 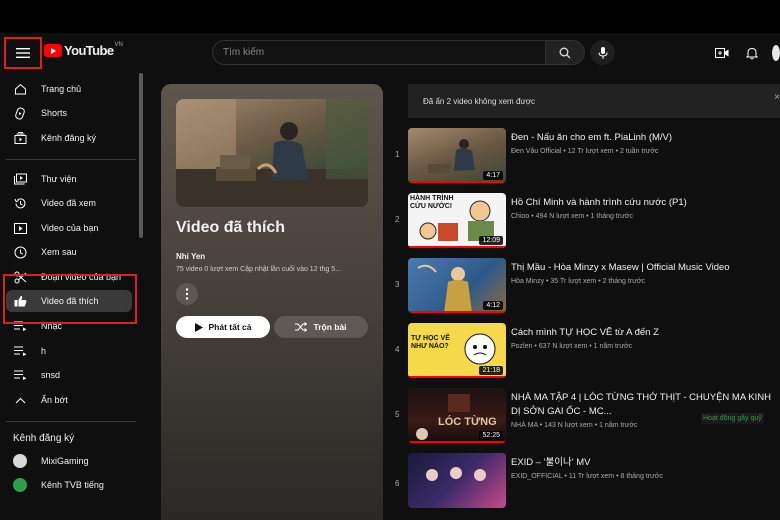 I want to click on sidebar-item-library: Thư viện, so click(x=69, y=179).